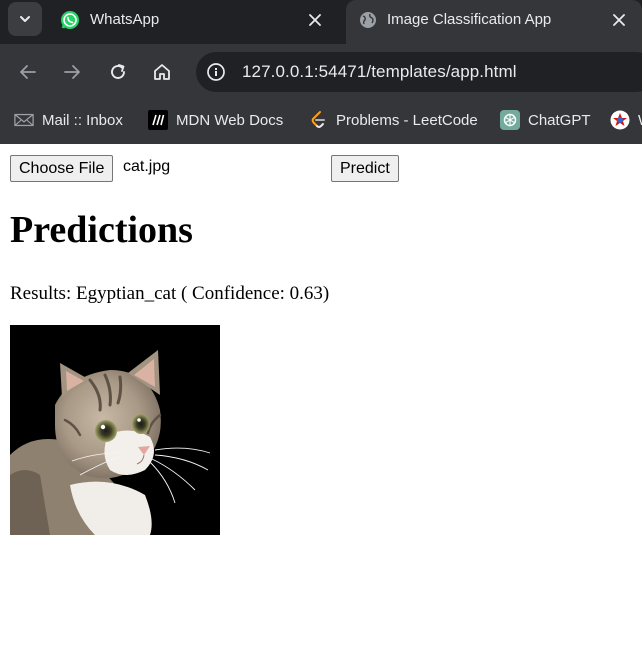  I want to click on selected-file-name: cat.jpg, so click(147, 166).